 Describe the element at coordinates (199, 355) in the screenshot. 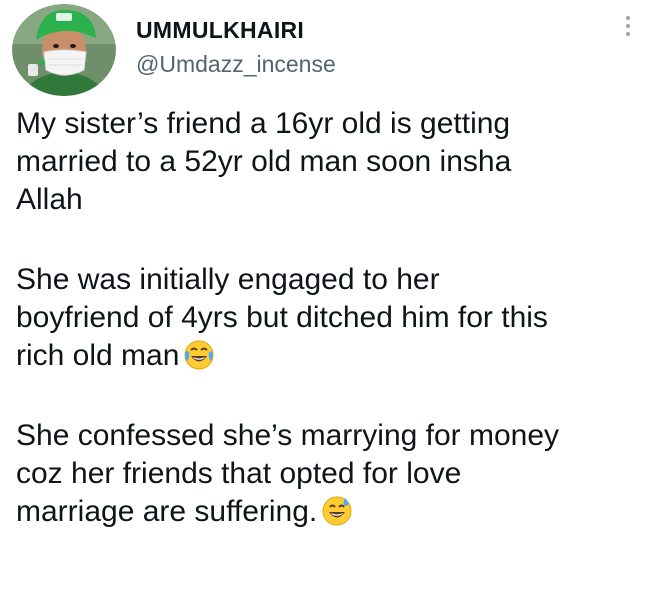

I see `face-with-tears-of-joy-icon` at that location.